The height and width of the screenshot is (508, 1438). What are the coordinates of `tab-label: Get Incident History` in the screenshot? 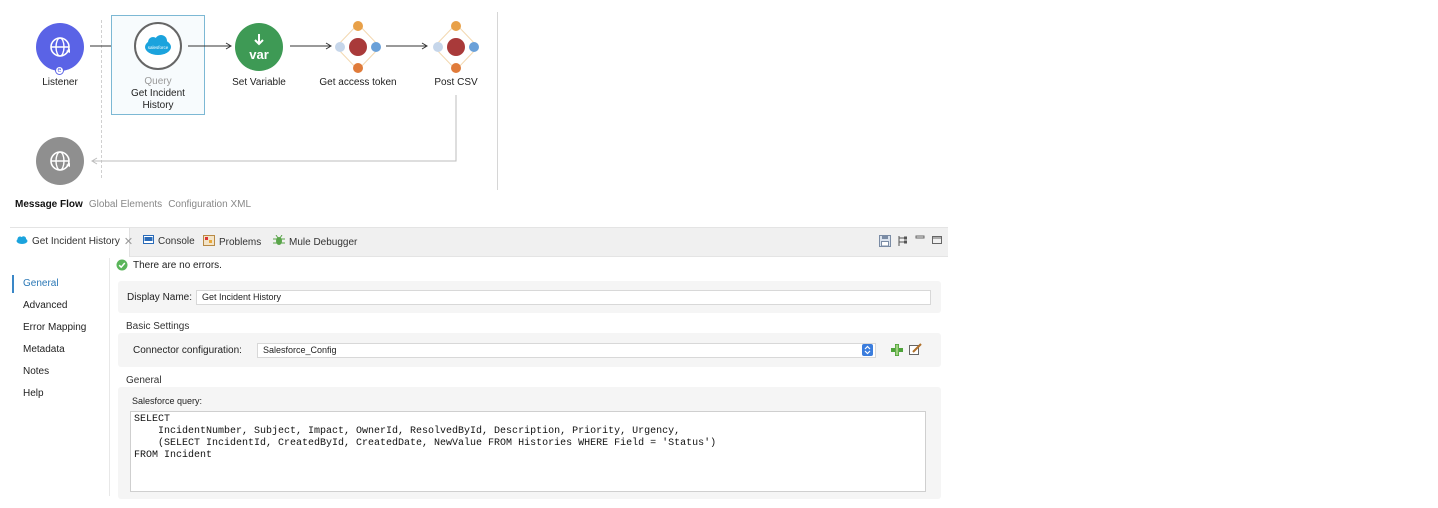 It's located at (76, 241).